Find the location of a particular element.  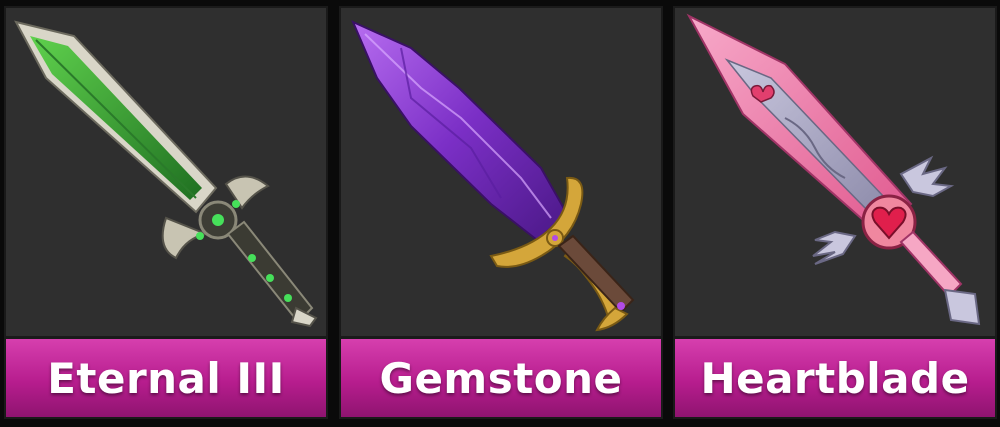

item-name: Gemstone is located at coordinates (501, 378).